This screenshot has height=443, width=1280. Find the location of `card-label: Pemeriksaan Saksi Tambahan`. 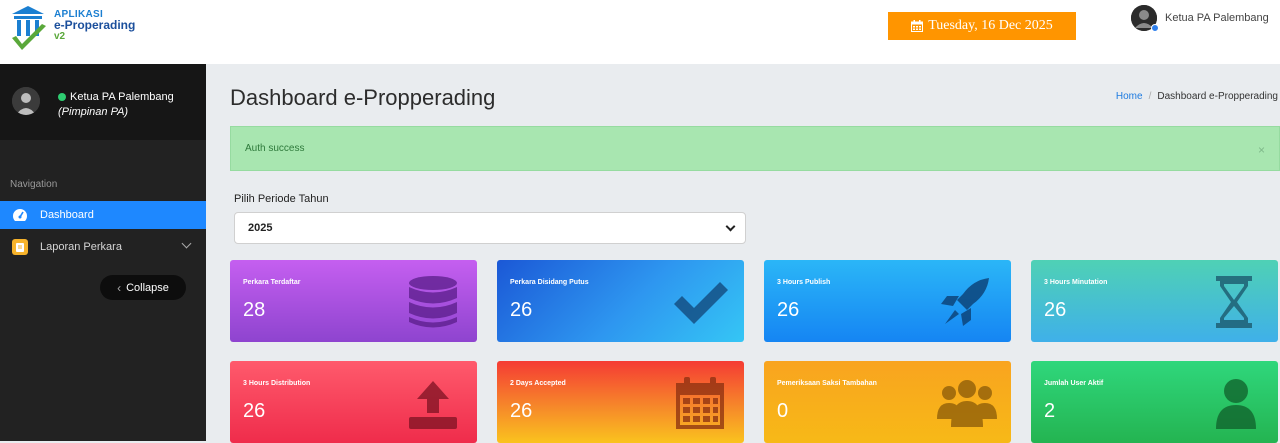

card-label: Pemeriksaan Saksi Tambahan is located at coordinates (827, 383).